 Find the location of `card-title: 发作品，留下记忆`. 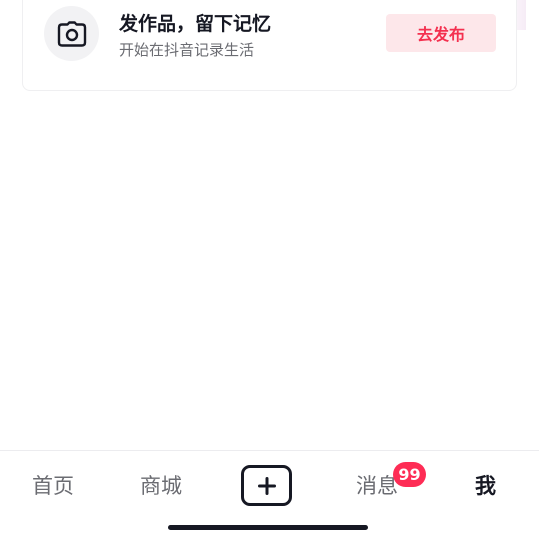

card-title: 发作品，留下记忆 is located at coordinates (195, 24).